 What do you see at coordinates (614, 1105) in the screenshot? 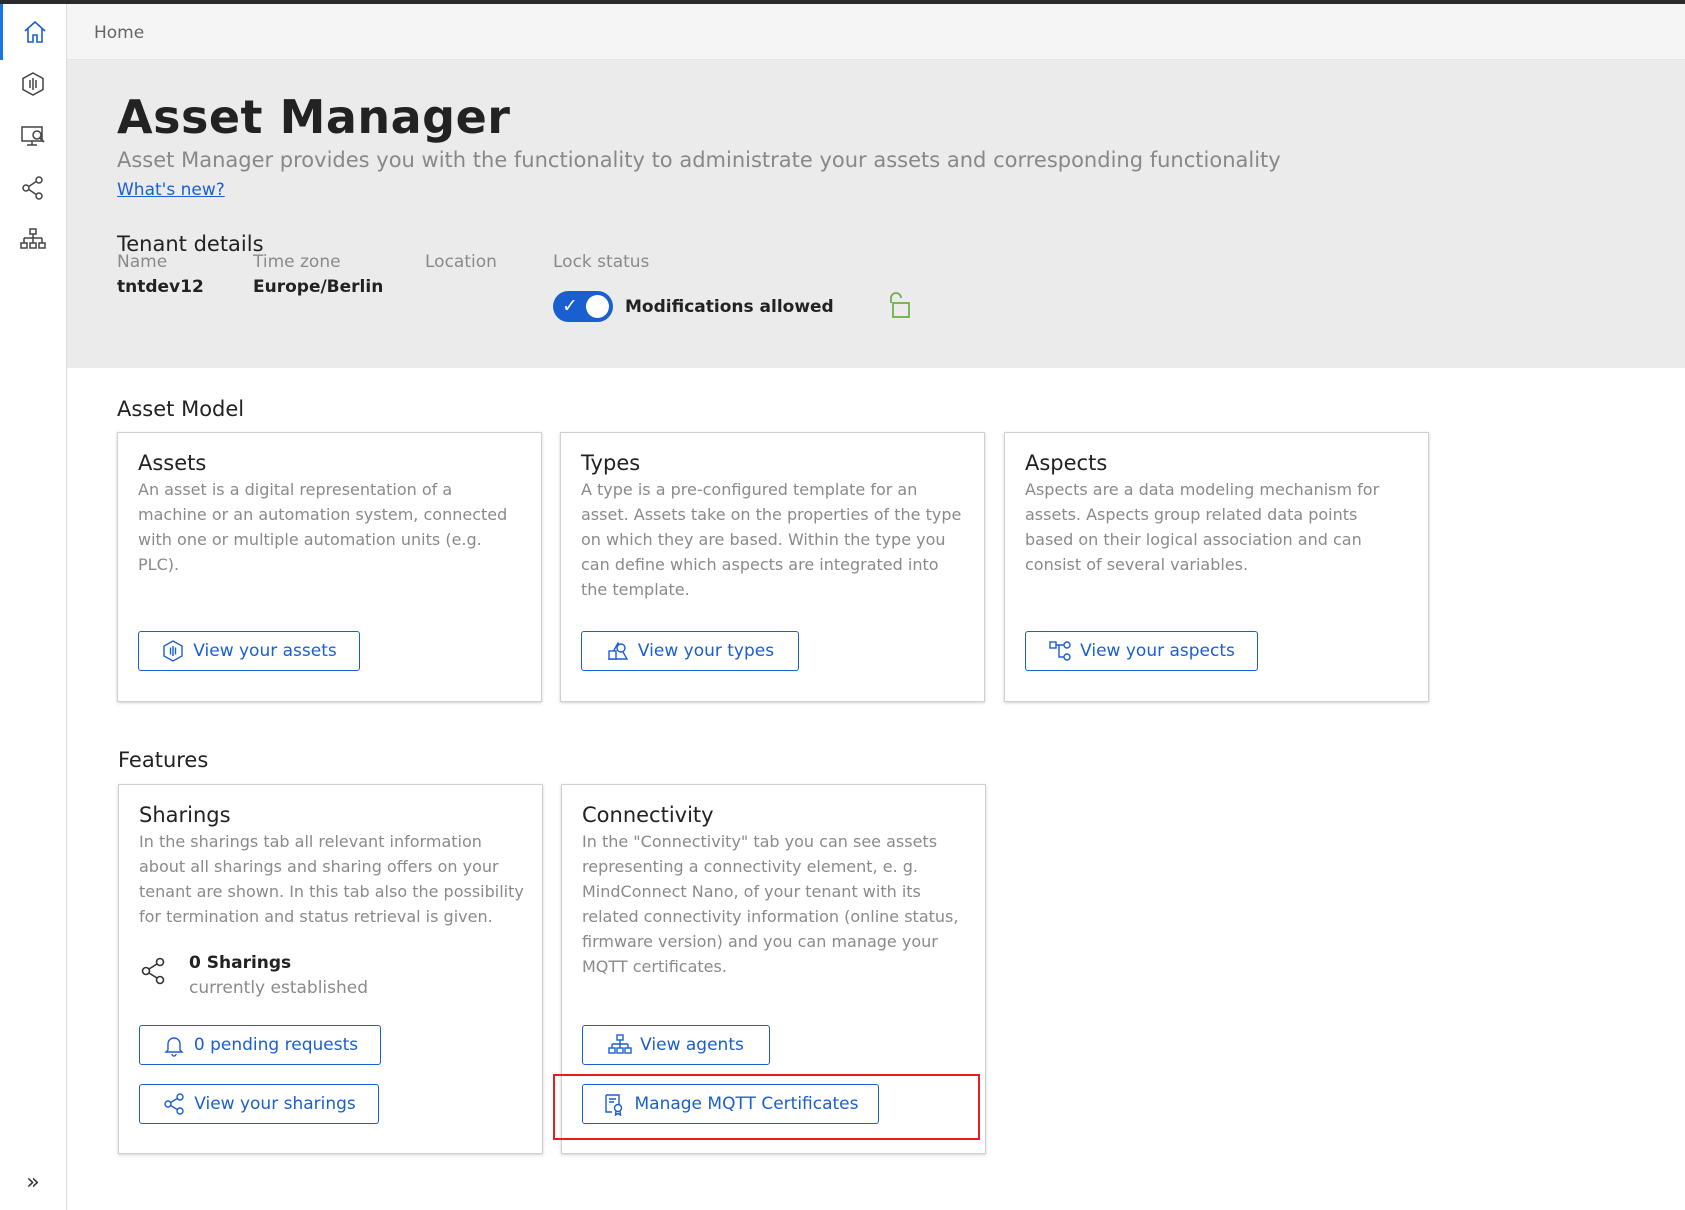
I see `certificate-icon` at bounding box center [614, 1105].